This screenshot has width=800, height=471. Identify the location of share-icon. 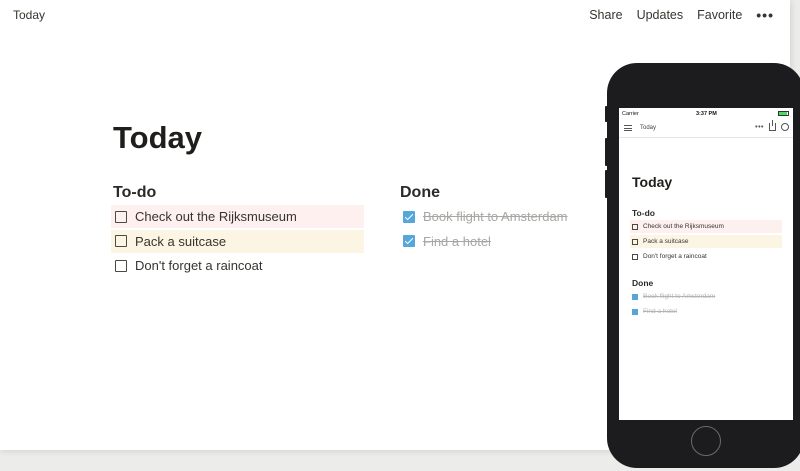
(772, 125).